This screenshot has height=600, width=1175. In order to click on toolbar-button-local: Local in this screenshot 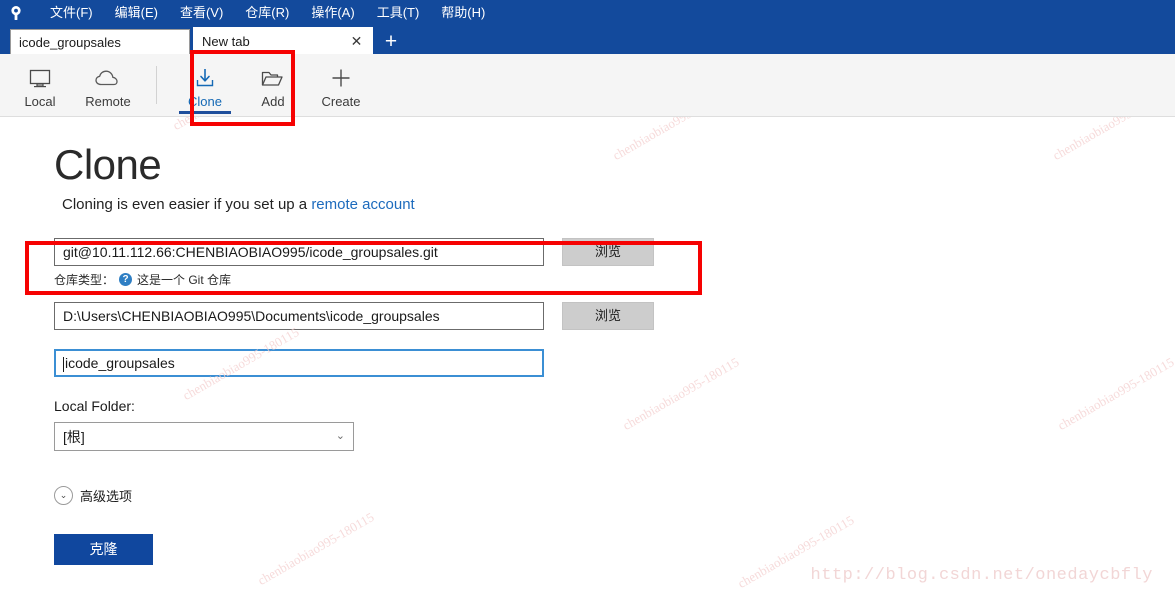, I will do `click(40, 85)`.